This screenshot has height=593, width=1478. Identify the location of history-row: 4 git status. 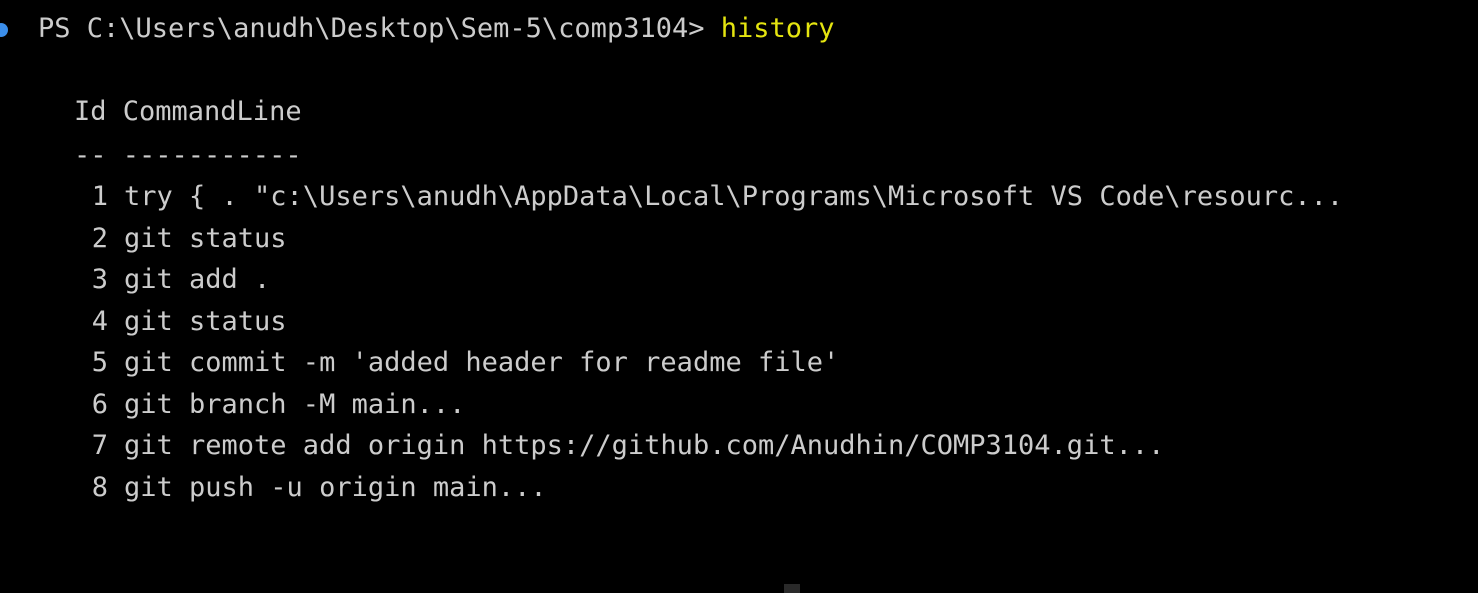
(180, 322).